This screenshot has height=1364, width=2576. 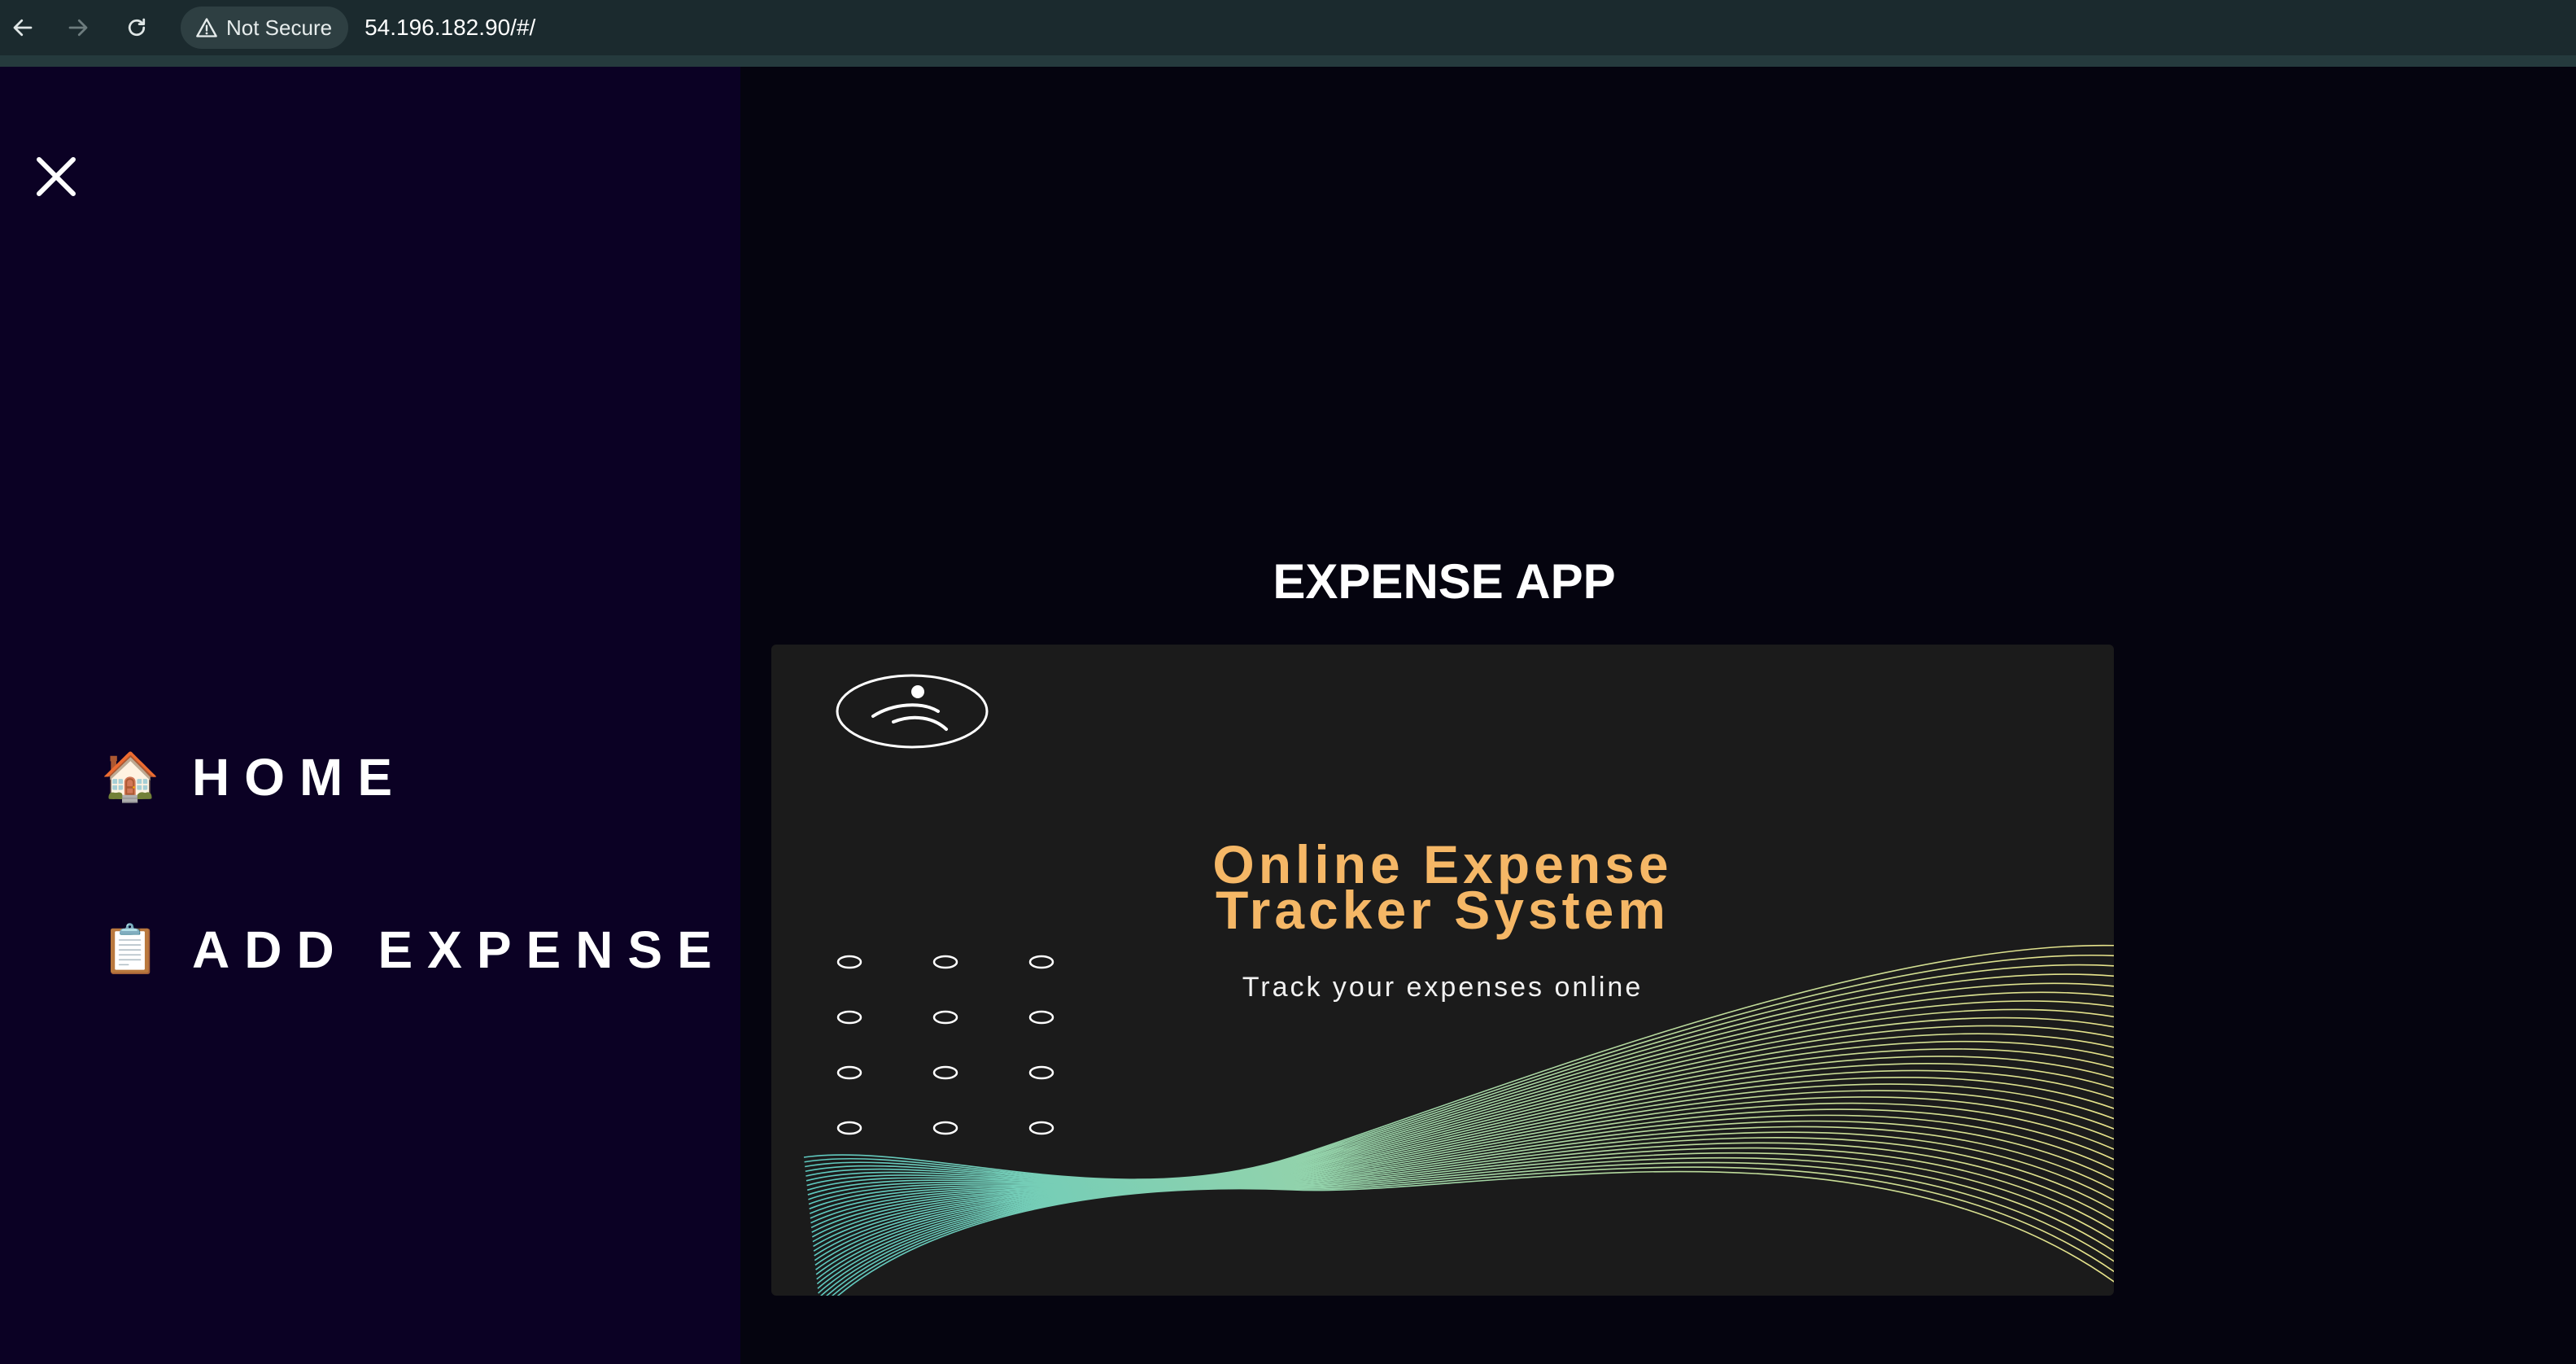 I want to click on arrow-right-icon, so click(x=78, y=28).